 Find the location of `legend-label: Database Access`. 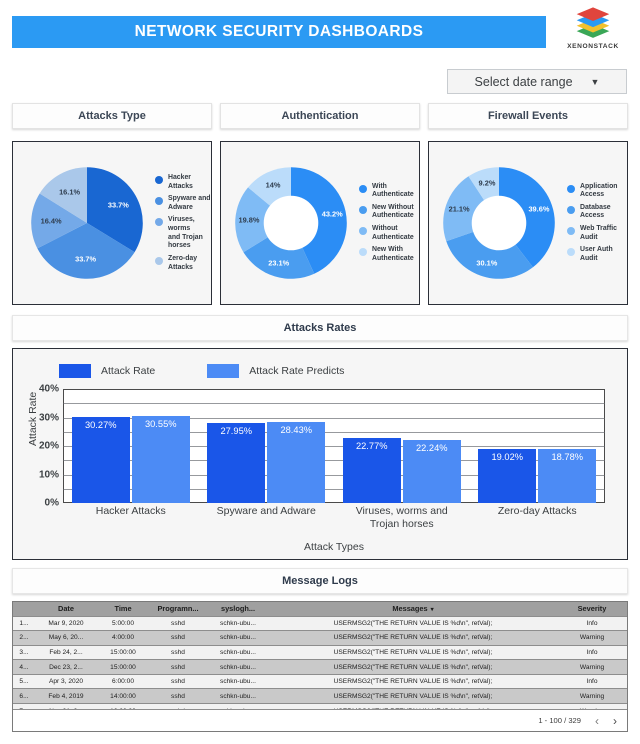

legend-label: Database Access is located at coordinates (595, 211).